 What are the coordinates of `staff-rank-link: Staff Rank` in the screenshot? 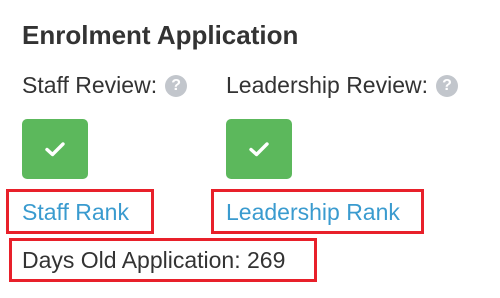 It's located at (75, 212).